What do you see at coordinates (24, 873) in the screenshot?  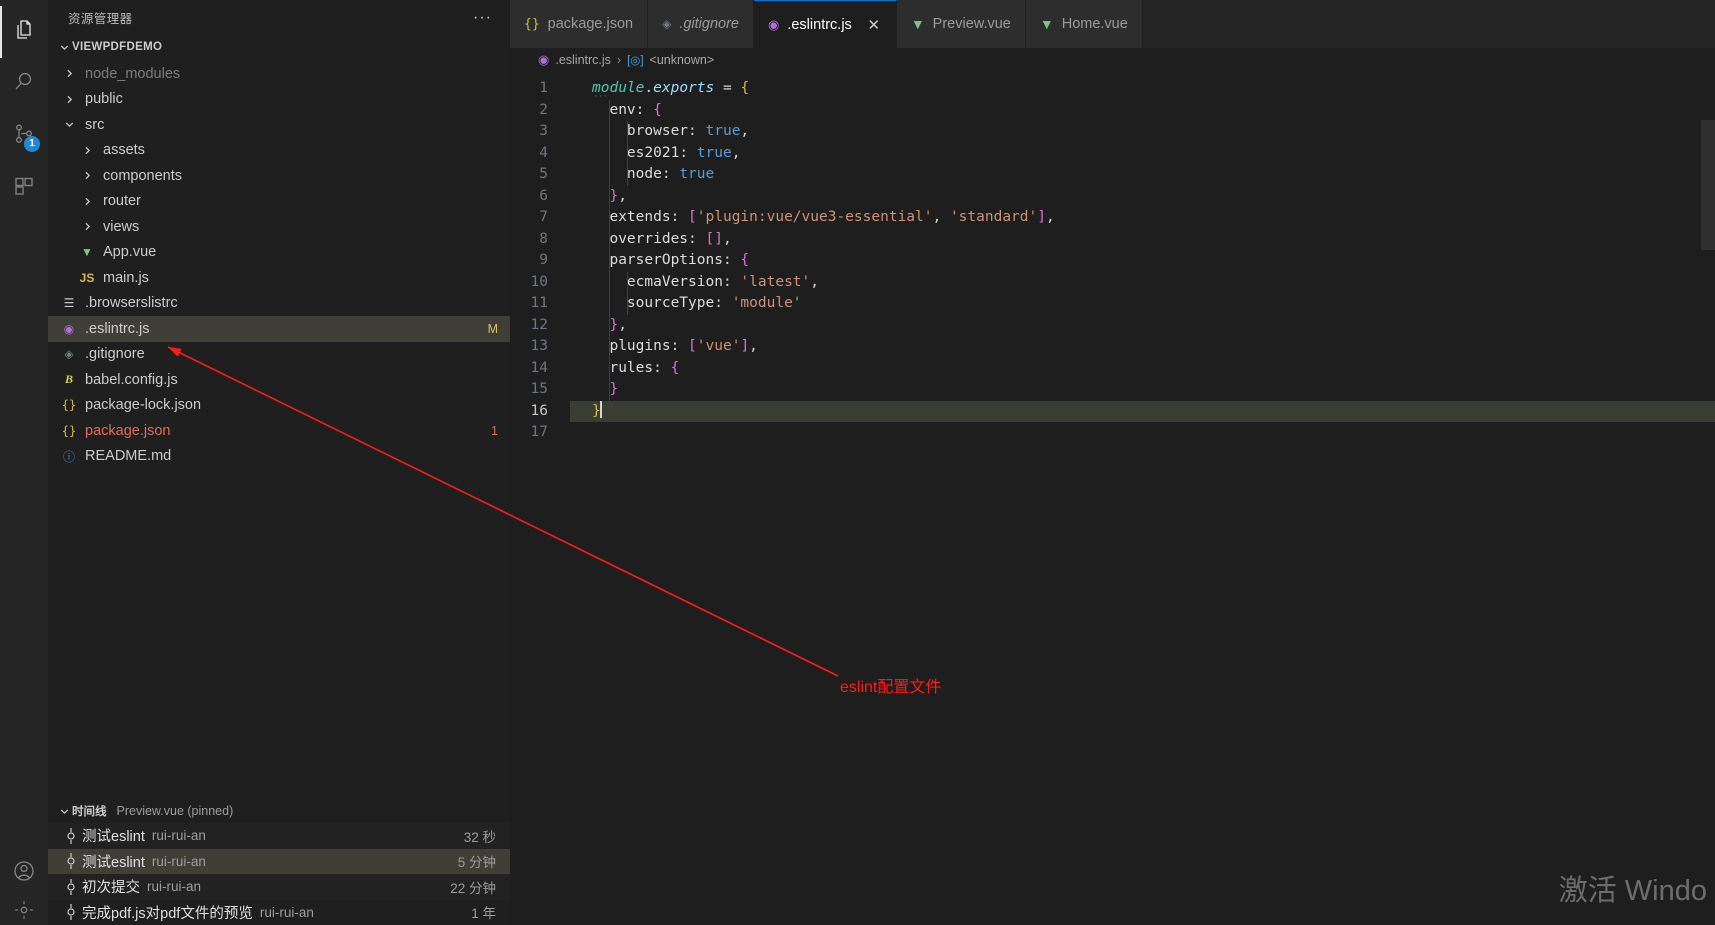 I see `activity-bar-item-accounts` at bounding box center [24, 873].